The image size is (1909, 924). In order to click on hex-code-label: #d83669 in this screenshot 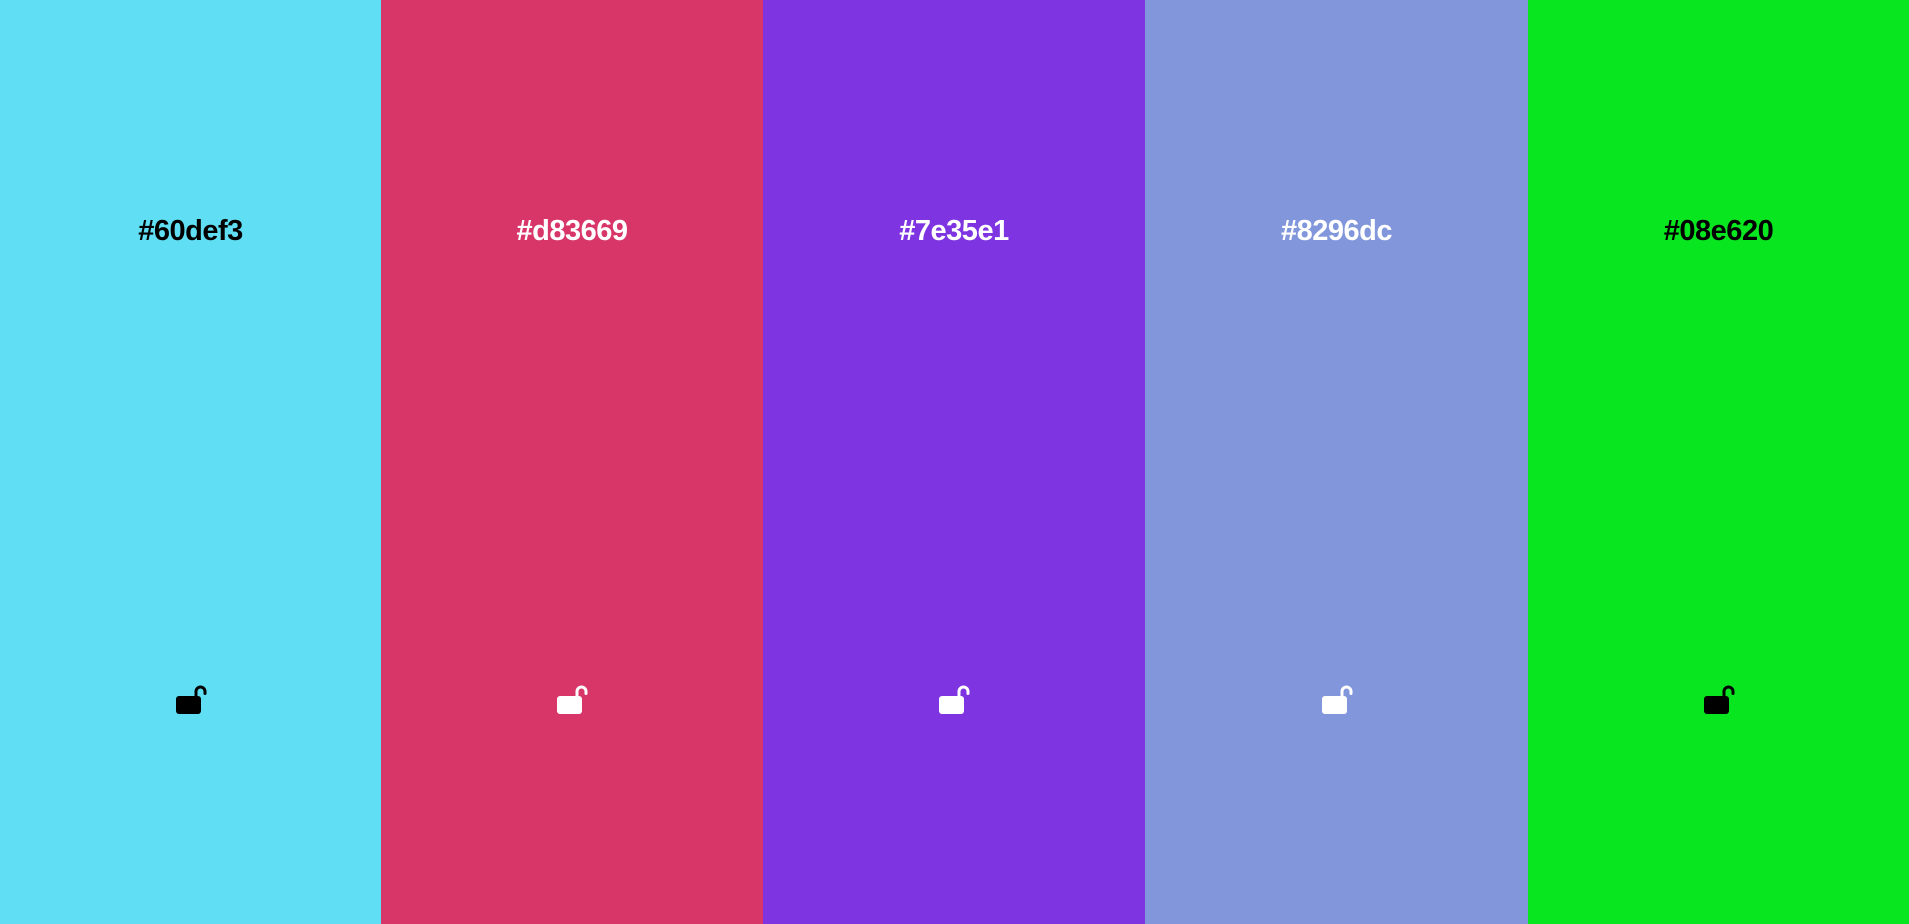, I will do `click(572, 231)`.